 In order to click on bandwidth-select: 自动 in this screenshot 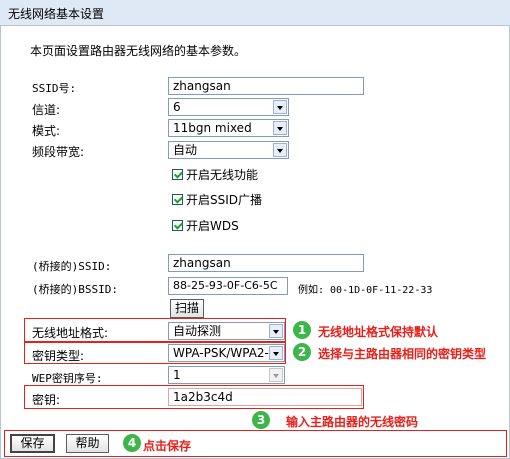, I will do `click(228, 150)`.